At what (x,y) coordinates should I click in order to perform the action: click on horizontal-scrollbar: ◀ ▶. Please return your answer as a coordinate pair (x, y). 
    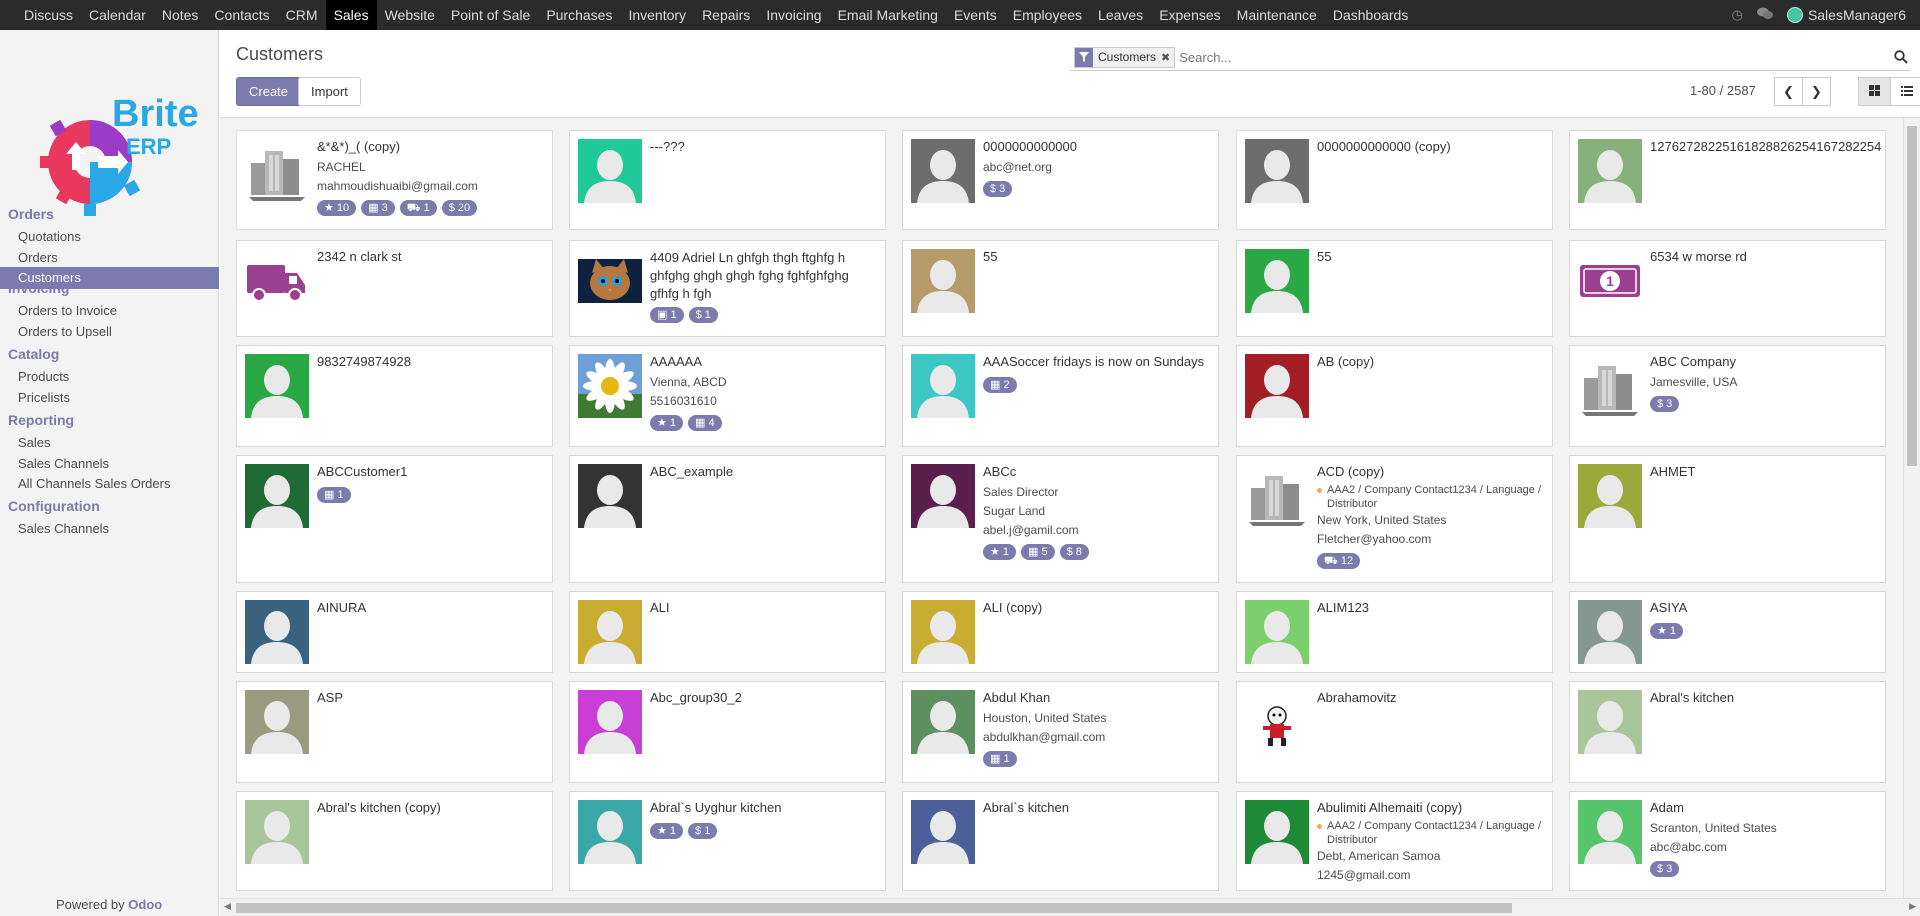
    Looking at the image, I should click on (1070, 907).